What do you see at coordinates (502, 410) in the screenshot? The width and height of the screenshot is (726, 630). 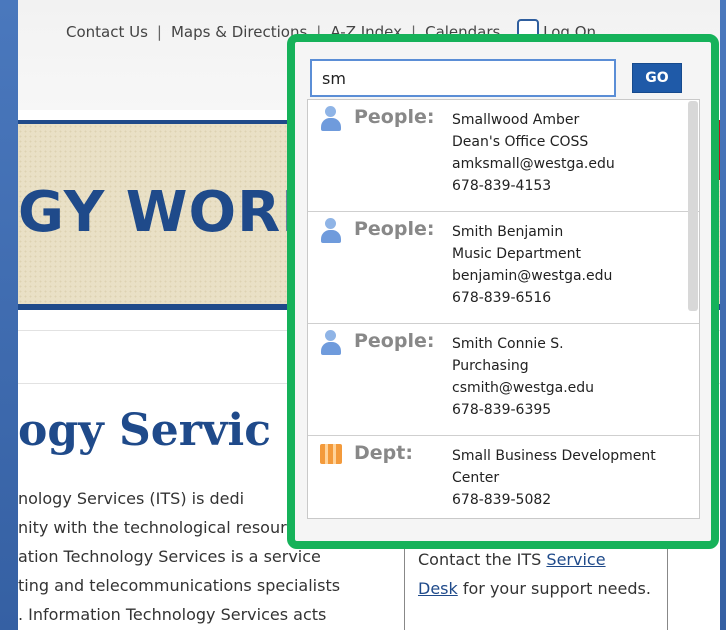 I see `result-phone: 678-839-6395` at bounding box center [502, 410].